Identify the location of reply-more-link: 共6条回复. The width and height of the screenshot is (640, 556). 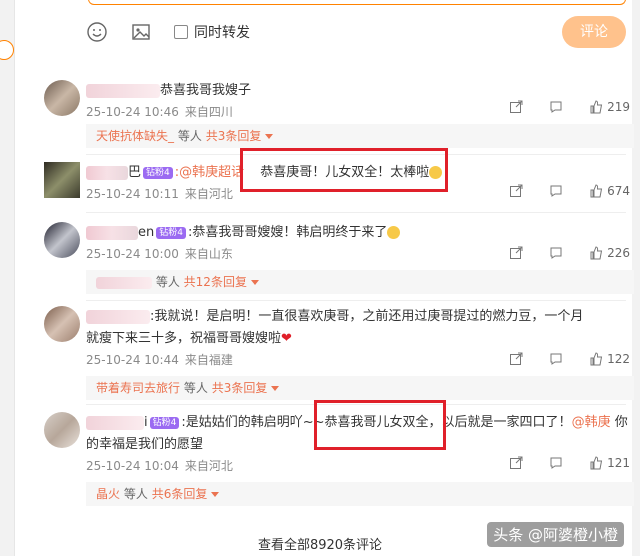
(180, 494).